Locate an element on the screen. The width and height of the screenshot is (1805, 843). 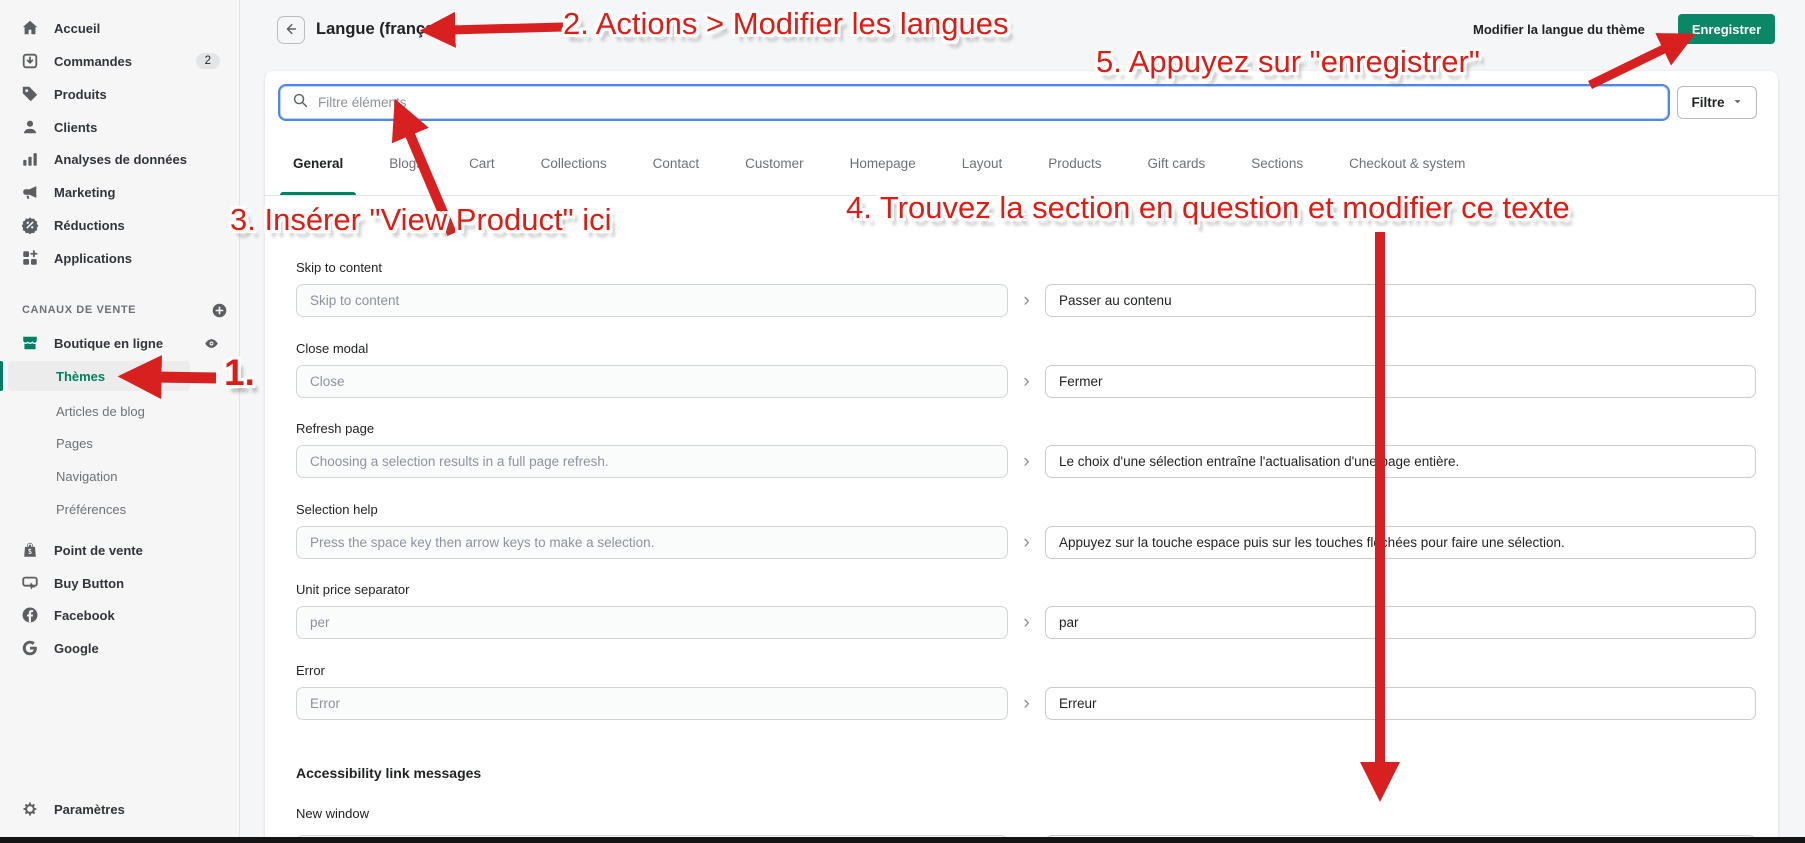
page-title: Langue (français) is located at coordinates (385, 29).